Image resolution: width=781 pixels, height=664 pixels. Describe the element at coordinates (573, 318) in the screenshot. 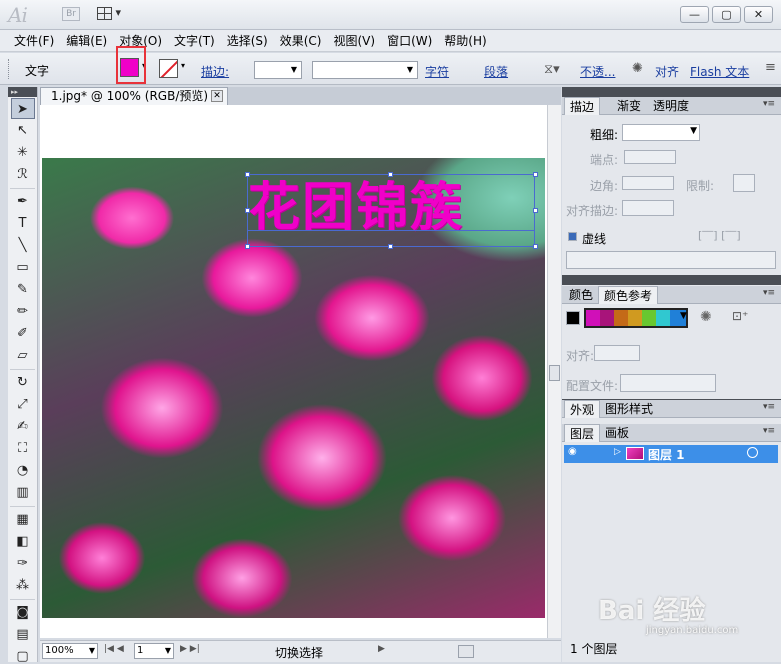

I see `base-color-swatch` at that location.